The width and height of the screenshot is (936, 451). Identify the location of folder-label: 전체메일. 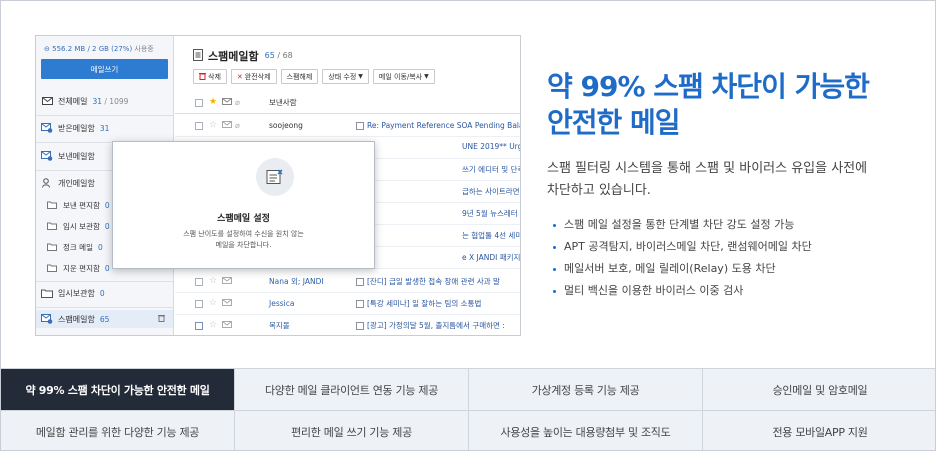
(73, 101).